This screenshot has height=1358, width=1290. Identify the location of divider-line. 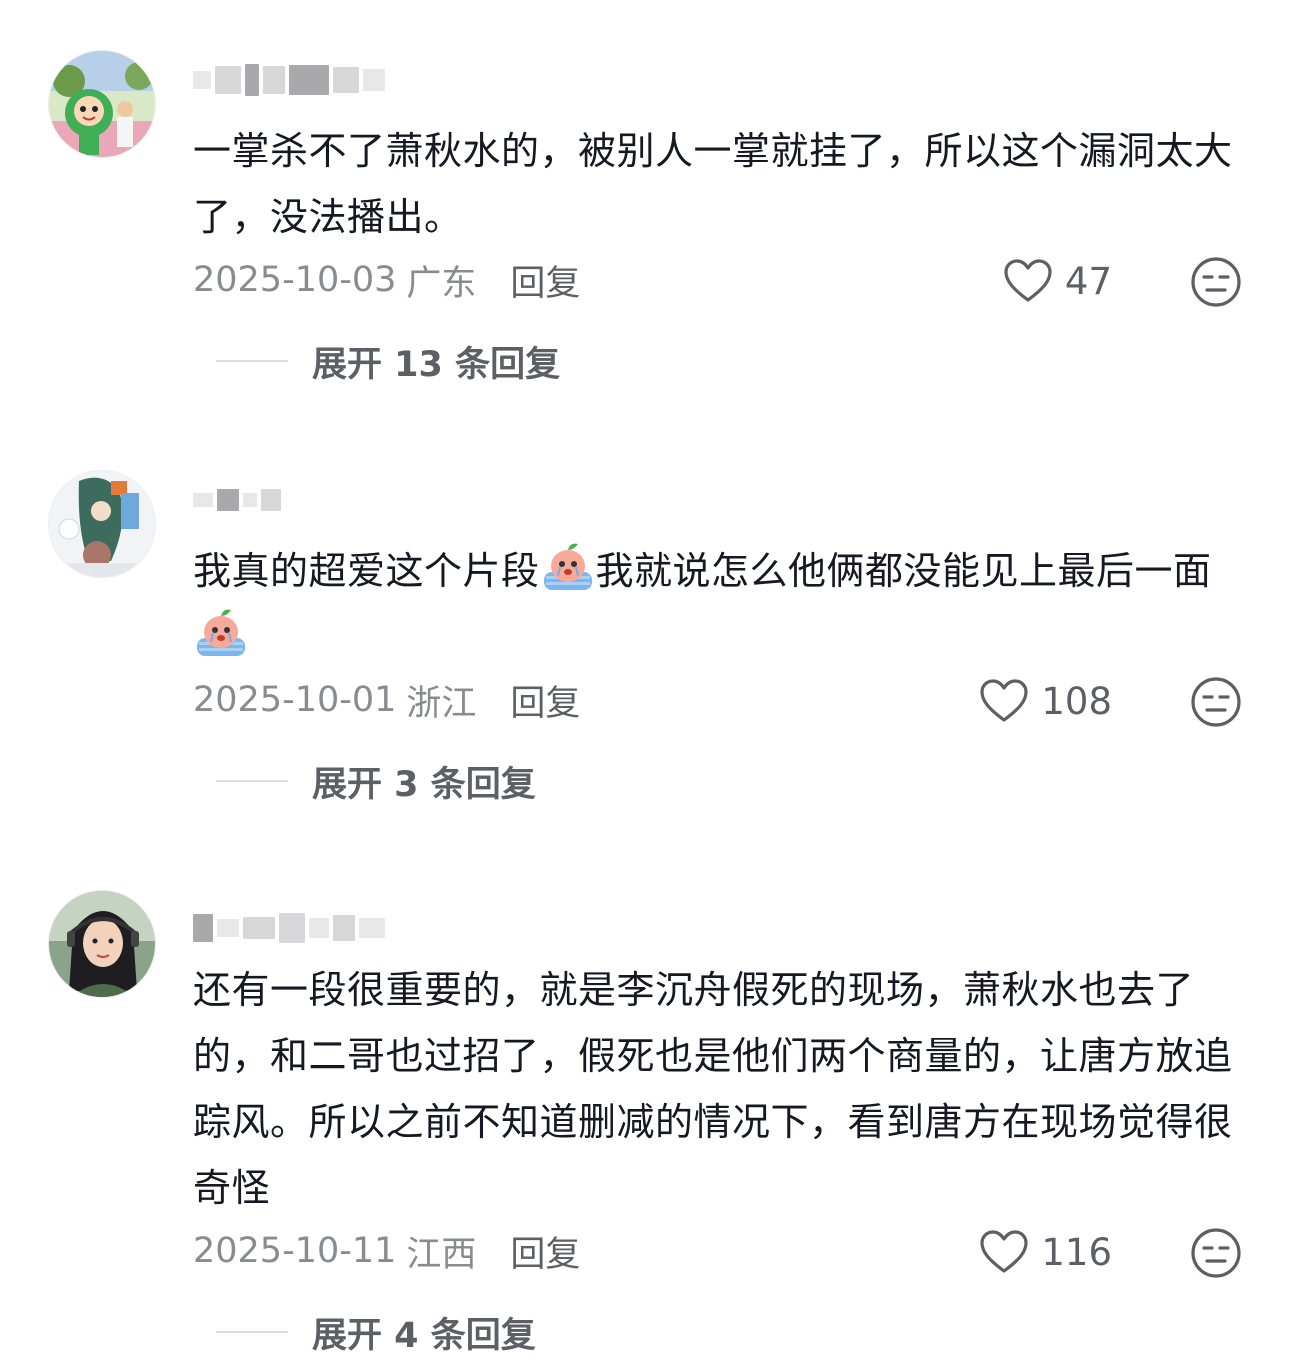
(252, 1332).